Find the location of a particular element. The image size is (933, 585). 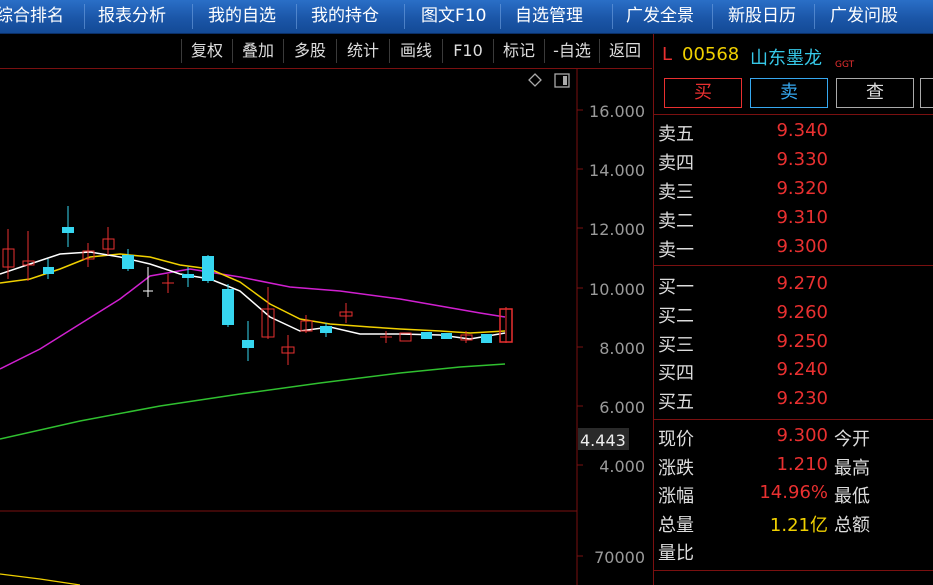

volume-label: 总量 is located at coordinates (676, 525).